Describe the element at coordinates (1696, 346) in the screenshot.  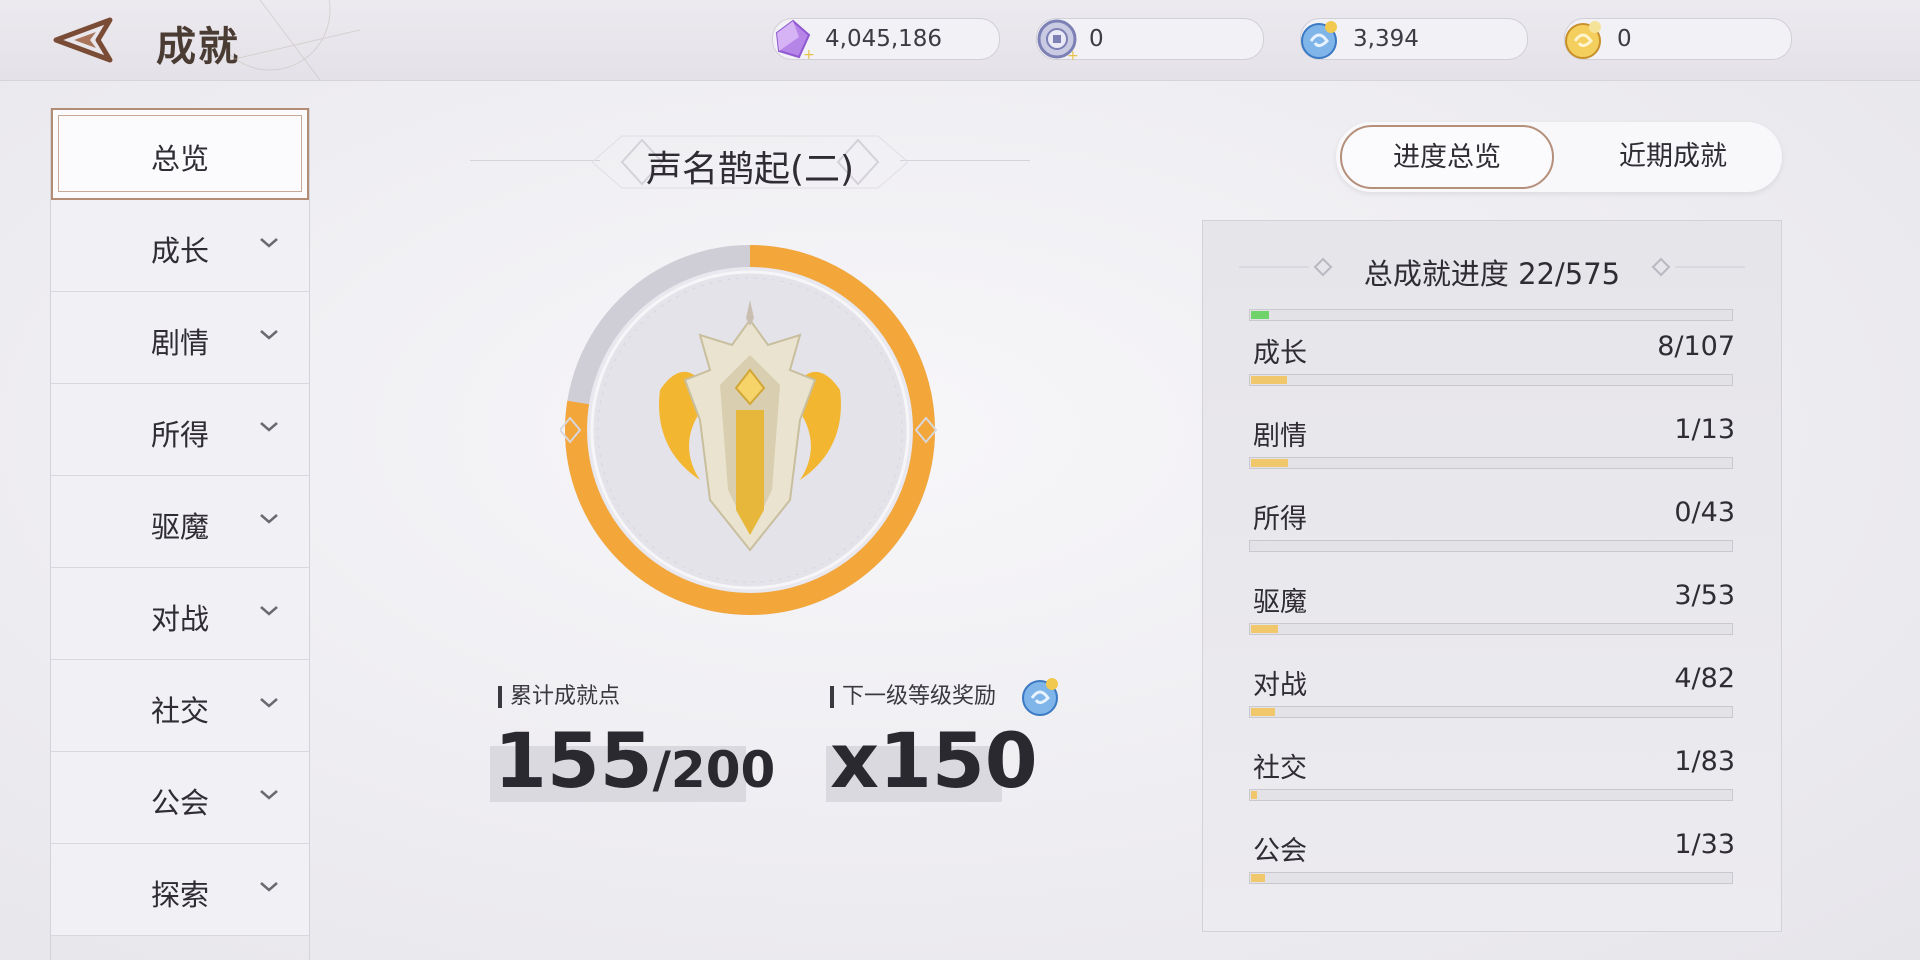
I see `category-count: 8/107` at that location.